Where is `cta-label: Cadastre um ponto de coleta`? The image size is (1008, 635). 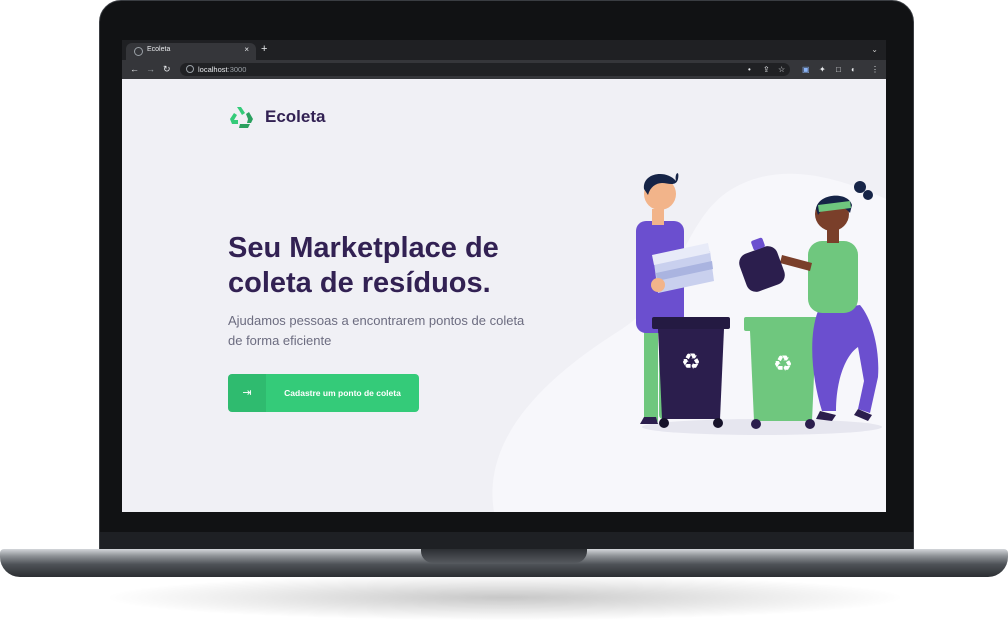
cta-label: Cadastre um ponto de coleta is located at coordinates (342, 393).